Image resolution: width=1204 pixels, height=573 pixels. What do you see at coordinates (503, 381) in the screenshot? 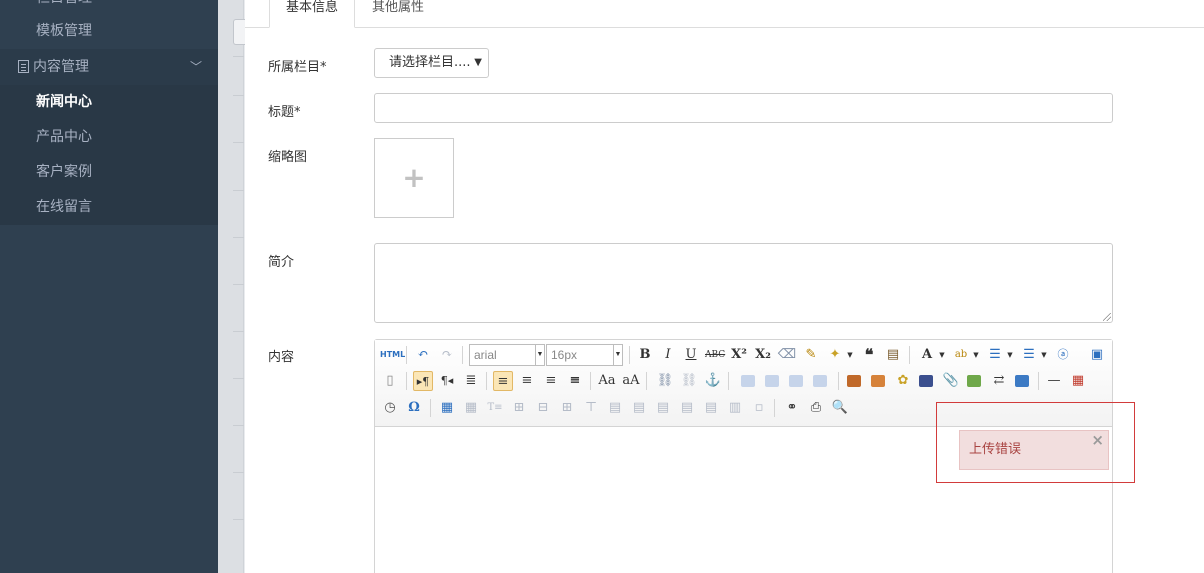
I see `align-left-icon: ≡` at bounding box center [503, 381].